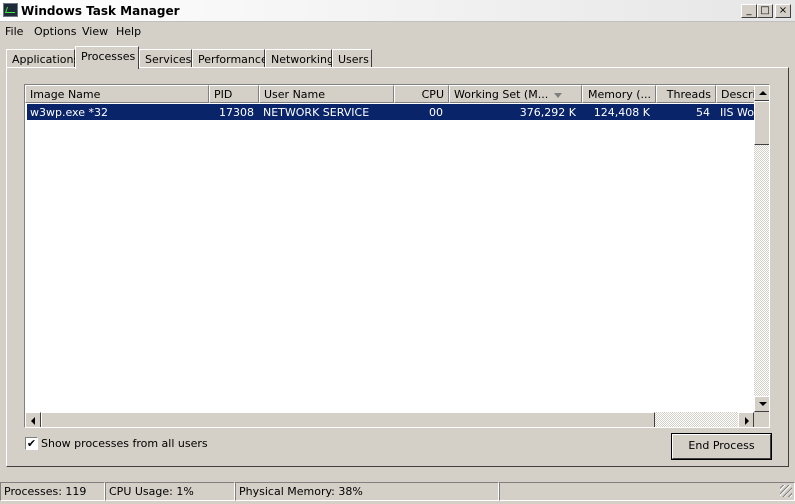 The image size is (795, 504). What do you see at coordinates (55, 31) in the screenshot?
I see `menu-options: Options` at bounding box center [55, 31].